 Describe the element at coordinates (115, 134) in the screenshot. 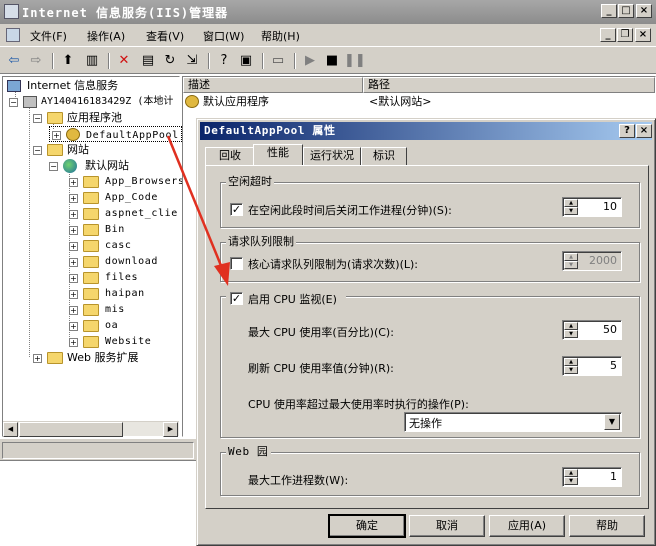

I see `tree-default-pool: + DefaultAppPool` at that location.